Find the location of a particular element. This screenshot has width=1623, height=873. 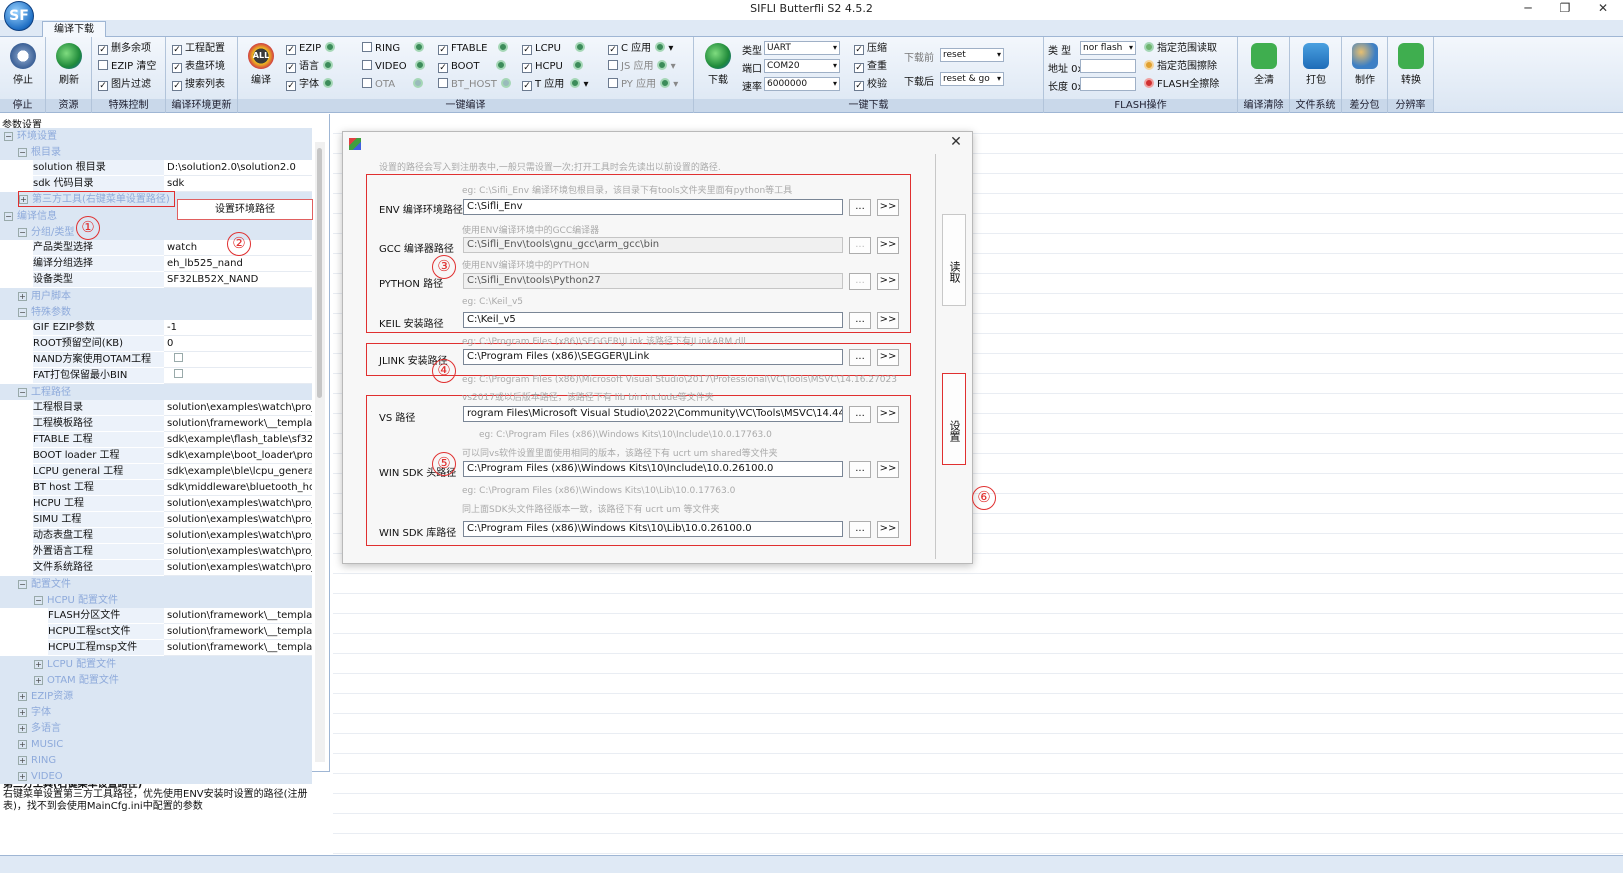

tree-build-info: − 编译信息 is located at coordinates (30, 217).